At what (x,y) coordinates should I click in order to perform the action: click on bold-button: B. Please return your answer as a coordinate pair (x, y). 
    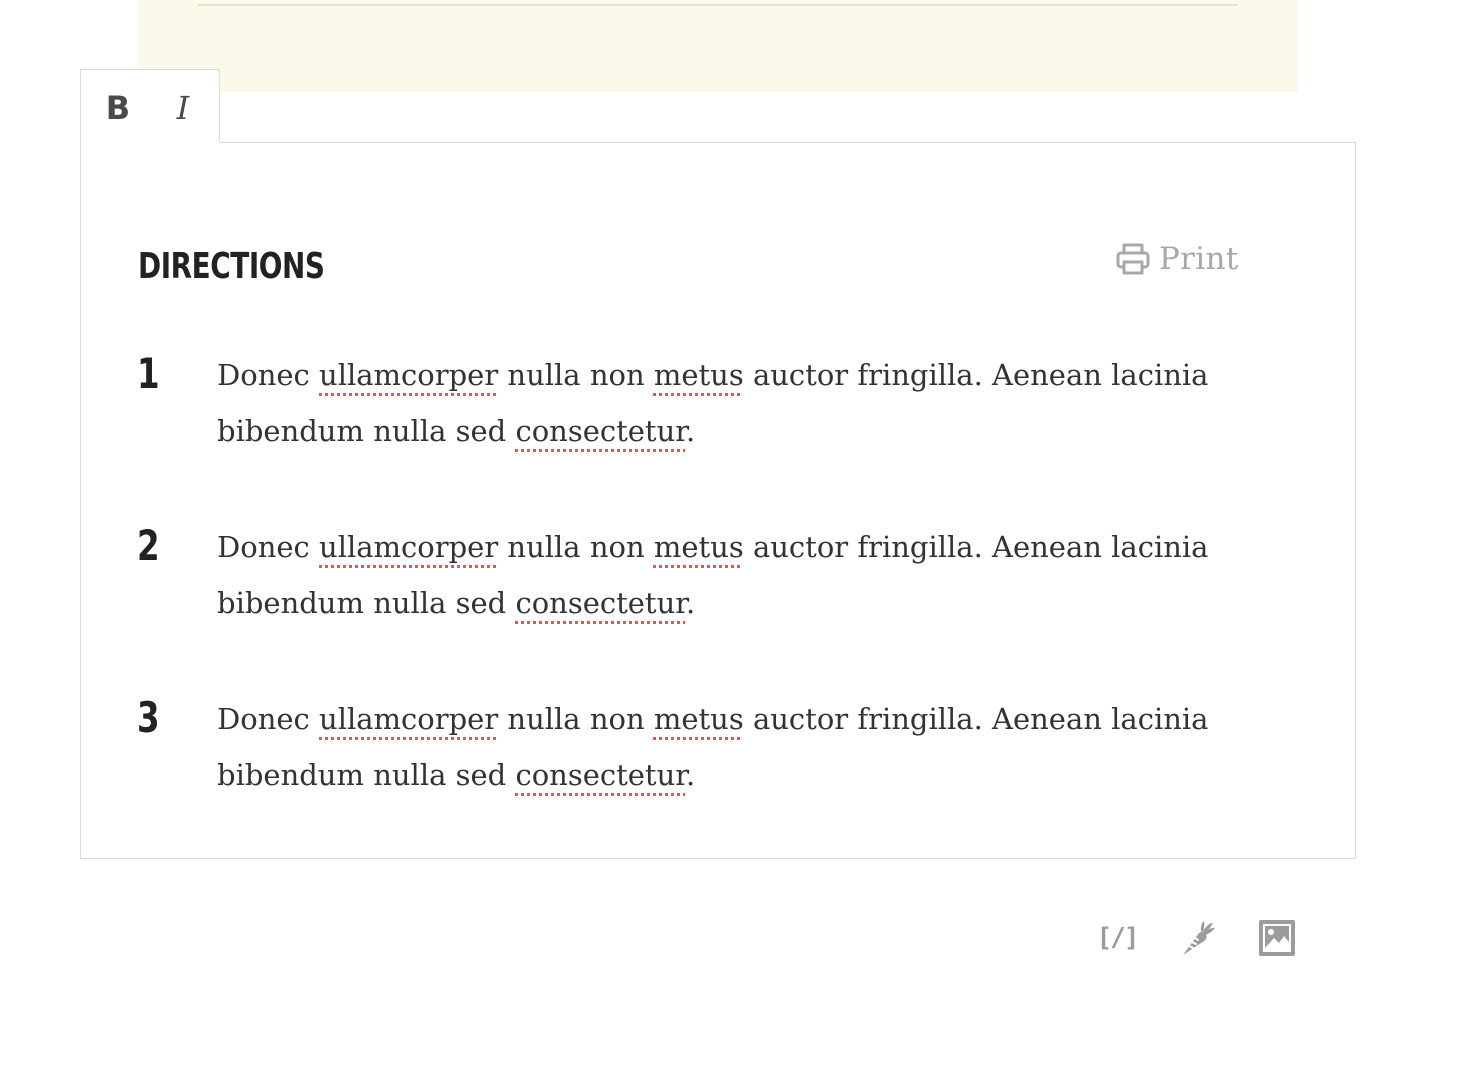
    Looking at the image, I should click on (118, 108).